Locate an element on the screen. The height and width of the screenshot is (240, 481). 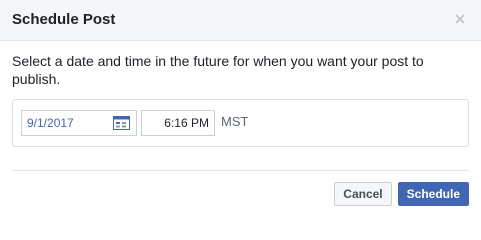
calendar-icon is located at coordinates (121, 123).